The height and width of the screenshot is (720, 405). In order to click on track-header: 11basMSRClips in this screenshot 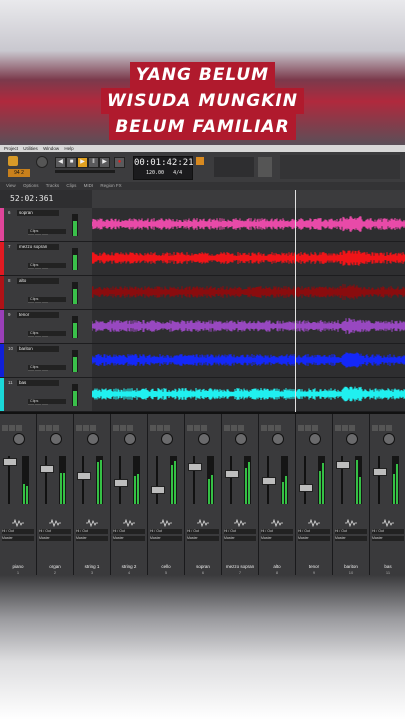, I will do `click(46, 395)`.